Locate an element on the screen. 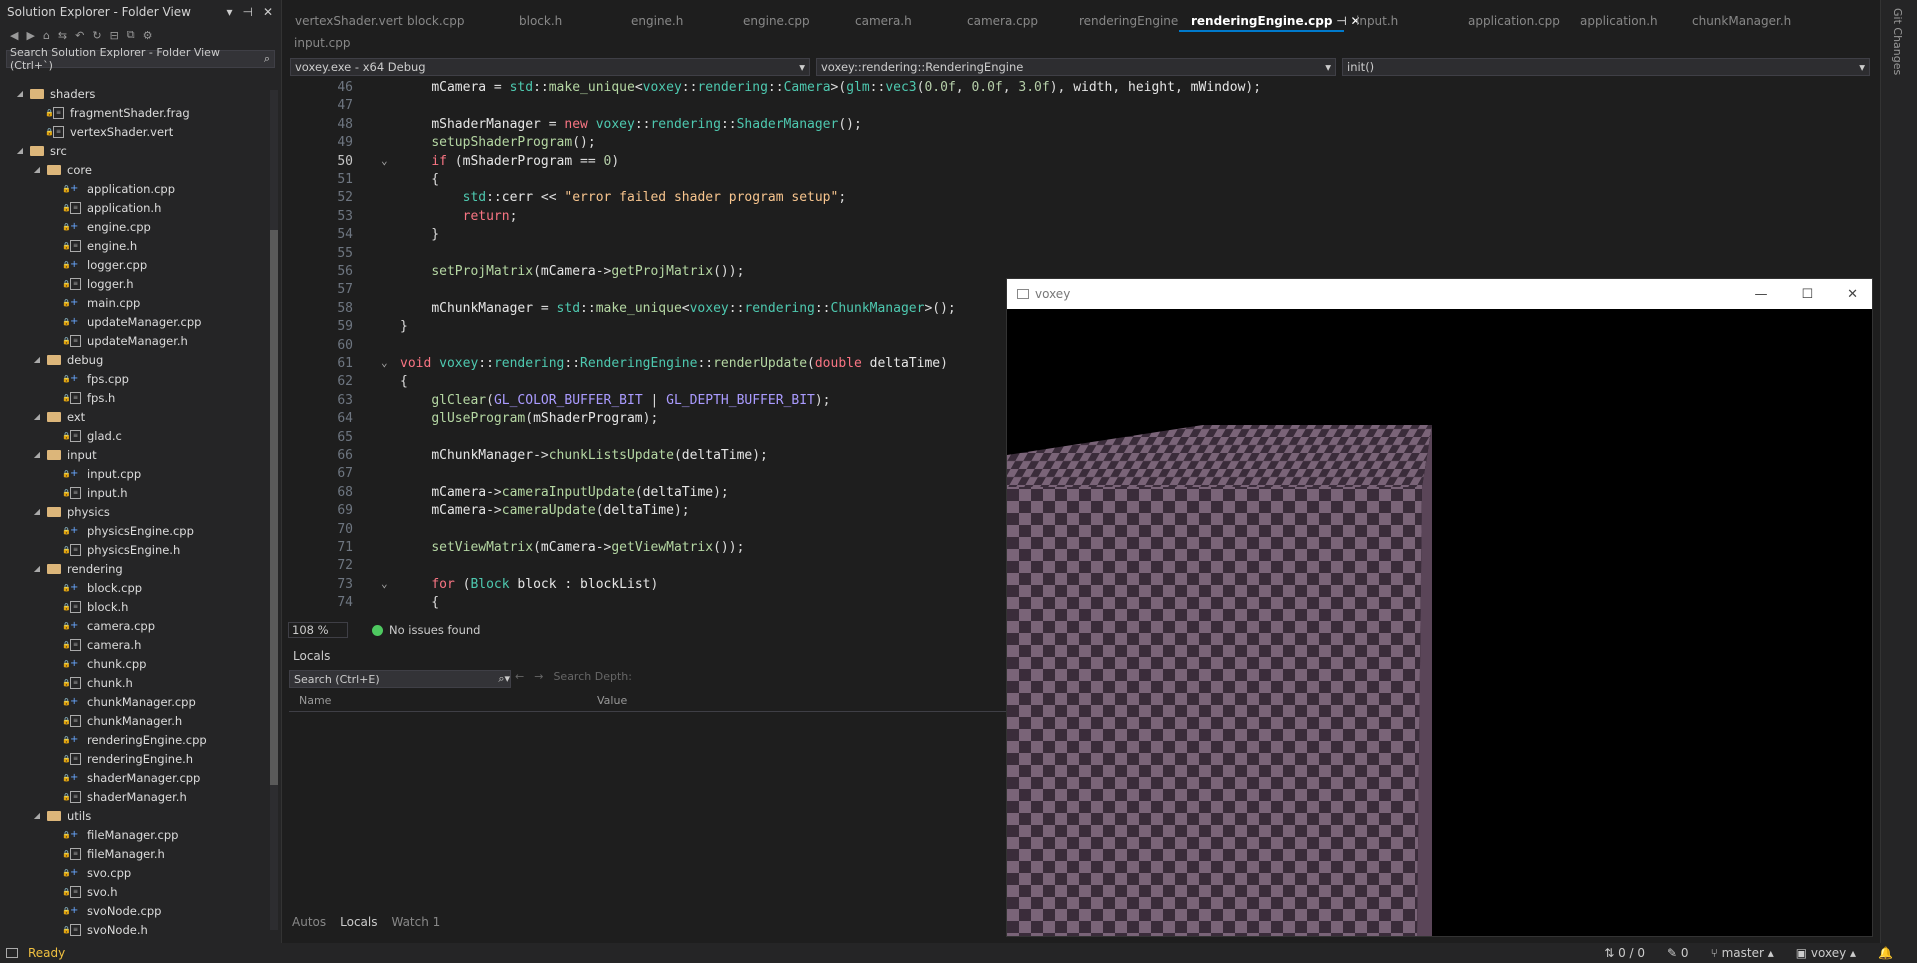 Image resolution: width=1917 pixels, height=963 pixels. debug-tab-locals: Locals is located at coordinates (358, 922).